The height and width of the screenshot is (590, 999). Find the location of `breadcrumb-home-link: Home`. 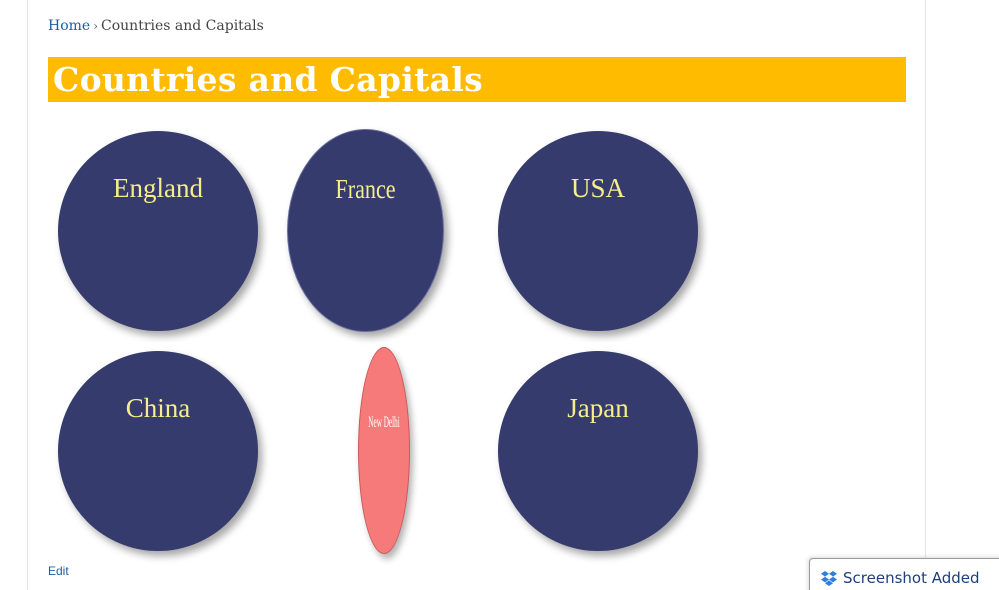

breadcrumb-home-link: Home is located at coordinates (69, 26).